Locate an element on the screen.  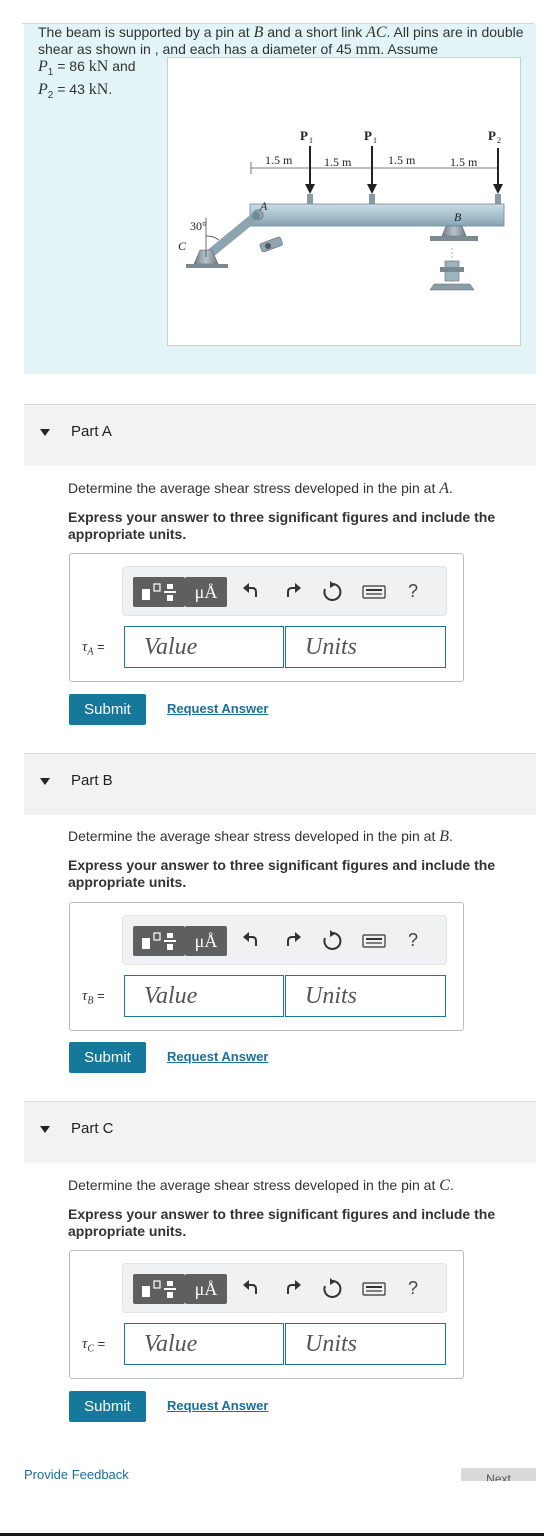
problem-text-2: and a short link is located at coordinates (315, 32).